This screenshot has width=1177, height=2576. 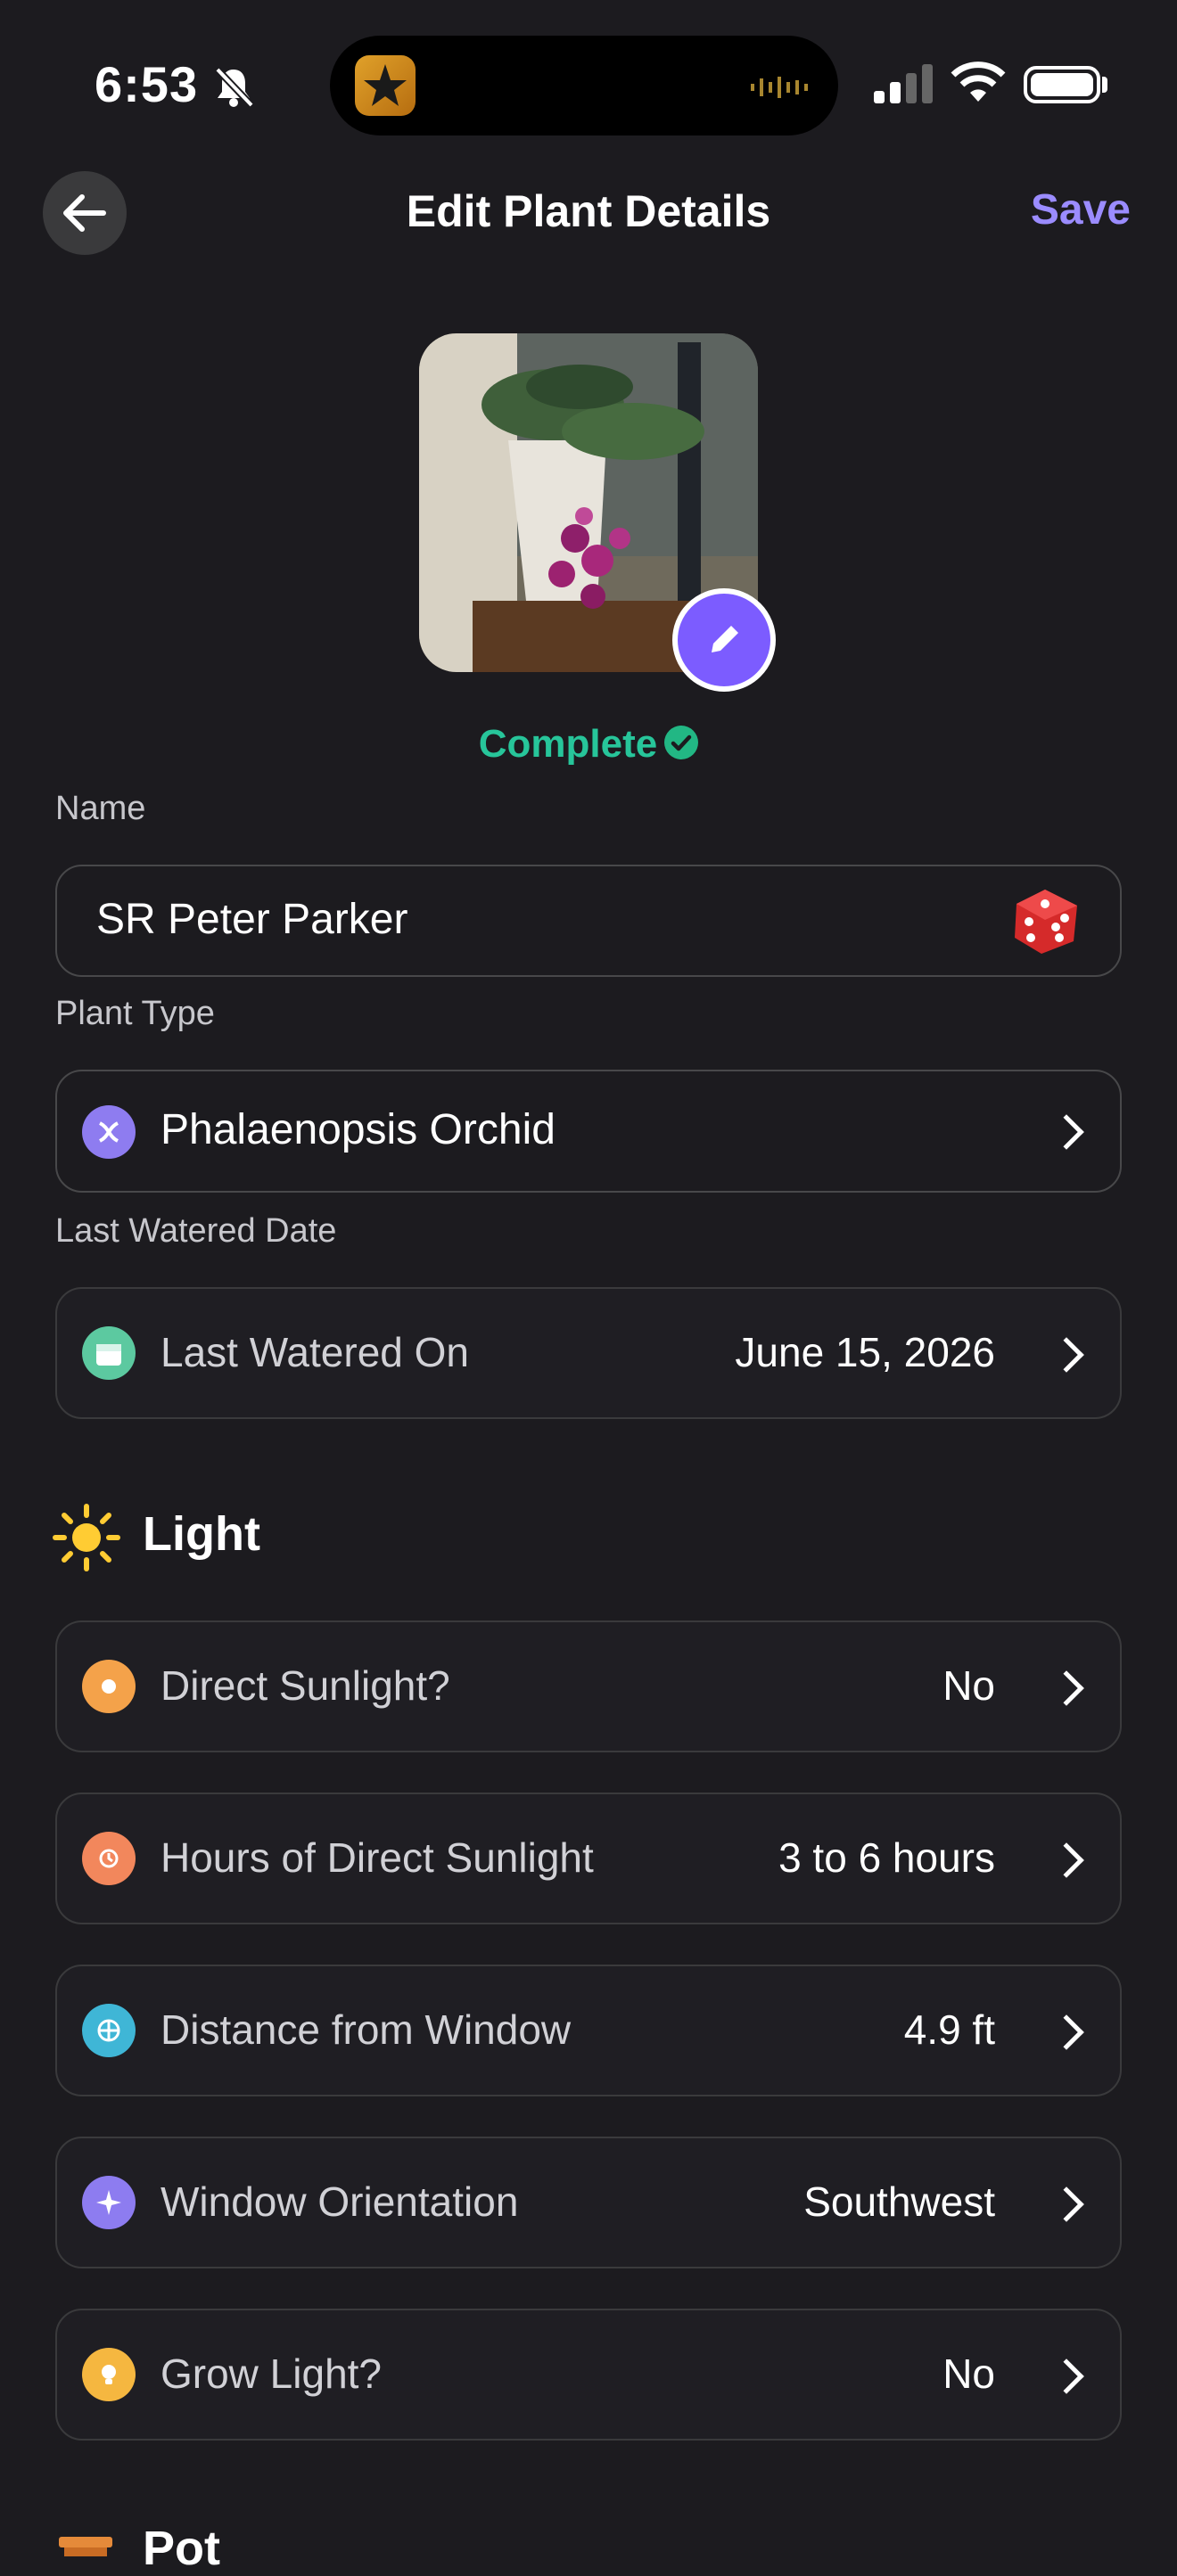 What do you see at coordinates (271, 2373) in the screenshot?
I see `grow-light-label: Grow Light?` at bounding box center [271, 2373].